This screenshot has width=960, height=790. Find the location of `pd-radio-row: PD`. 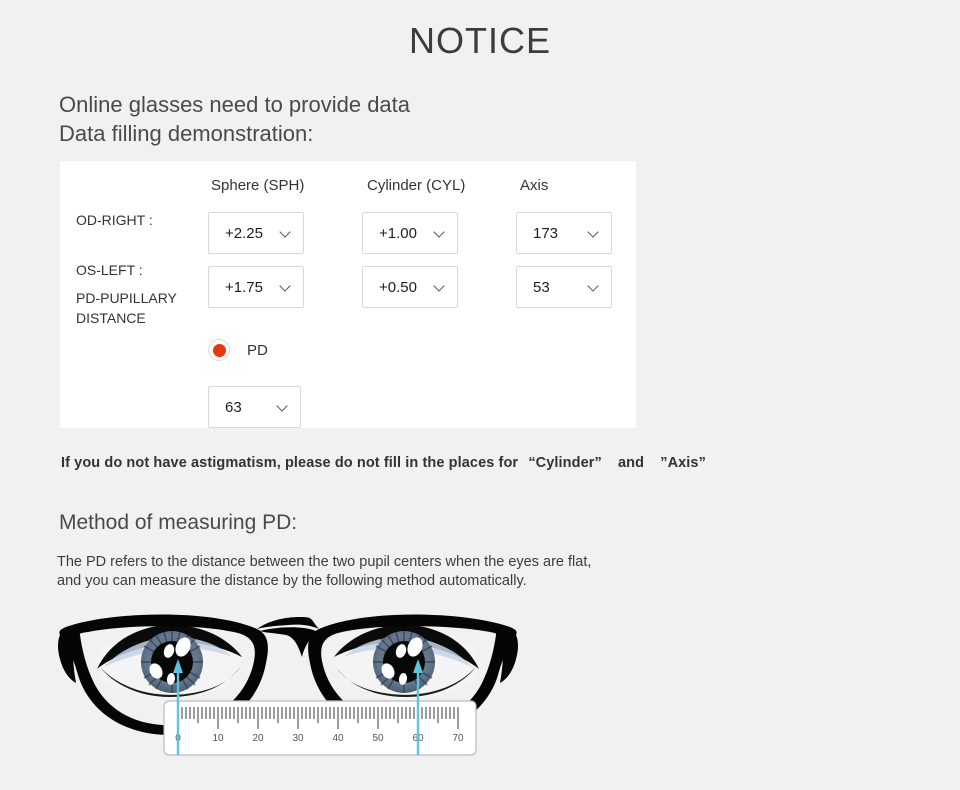

pd-radio-row: PD is located at coordinates (238, 350).